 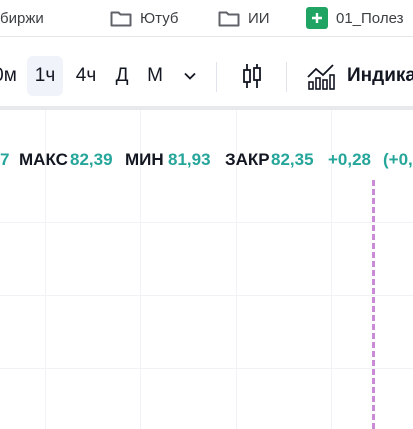 What do you see at coordinates (373, 304) in the screenshot?
I see `crosshair-vertical-line` at bounding box center [373, 304].